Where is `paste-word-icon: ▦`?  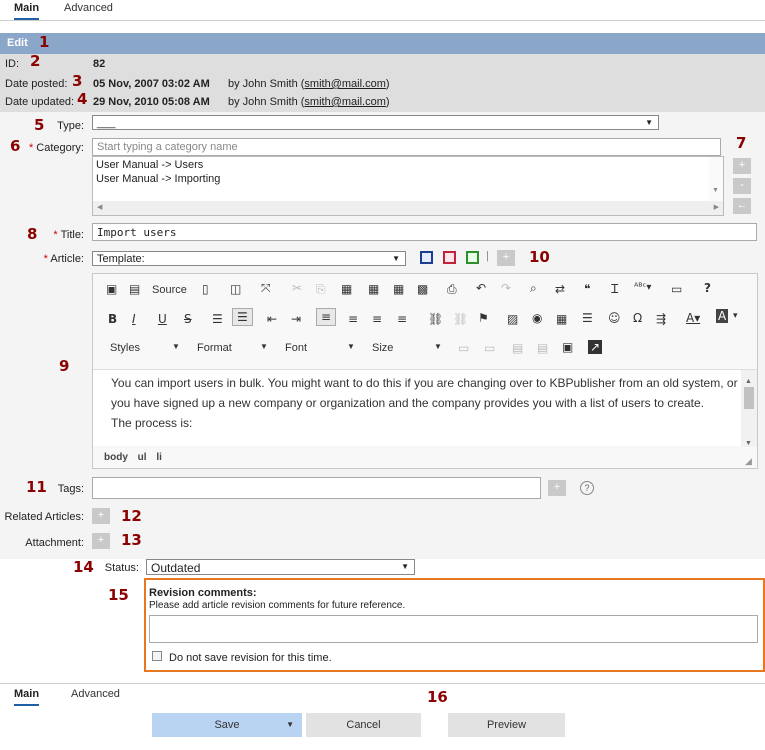 paste-word-icon: ▦ is located at coordinates (398, 289).